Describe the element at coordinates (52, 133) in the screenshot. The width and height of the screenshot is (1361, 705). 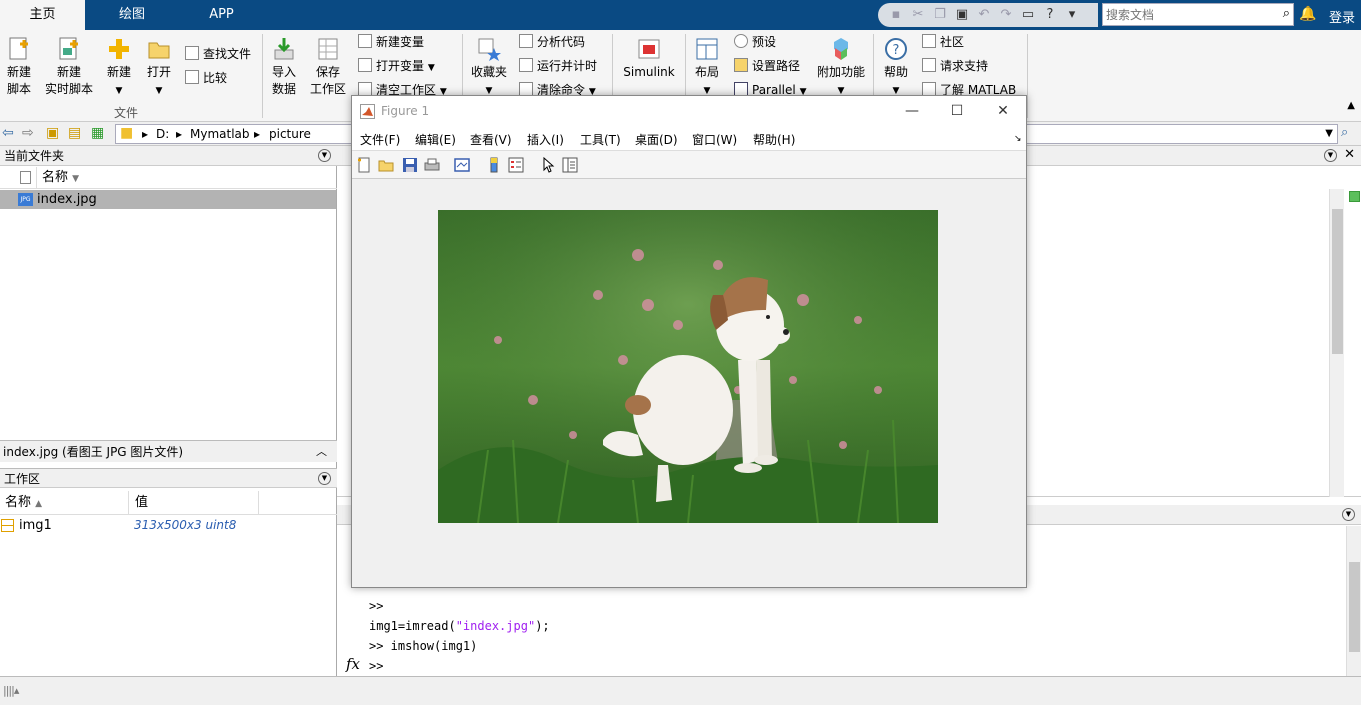
I see `up-folder-icon: ▣` at that location.